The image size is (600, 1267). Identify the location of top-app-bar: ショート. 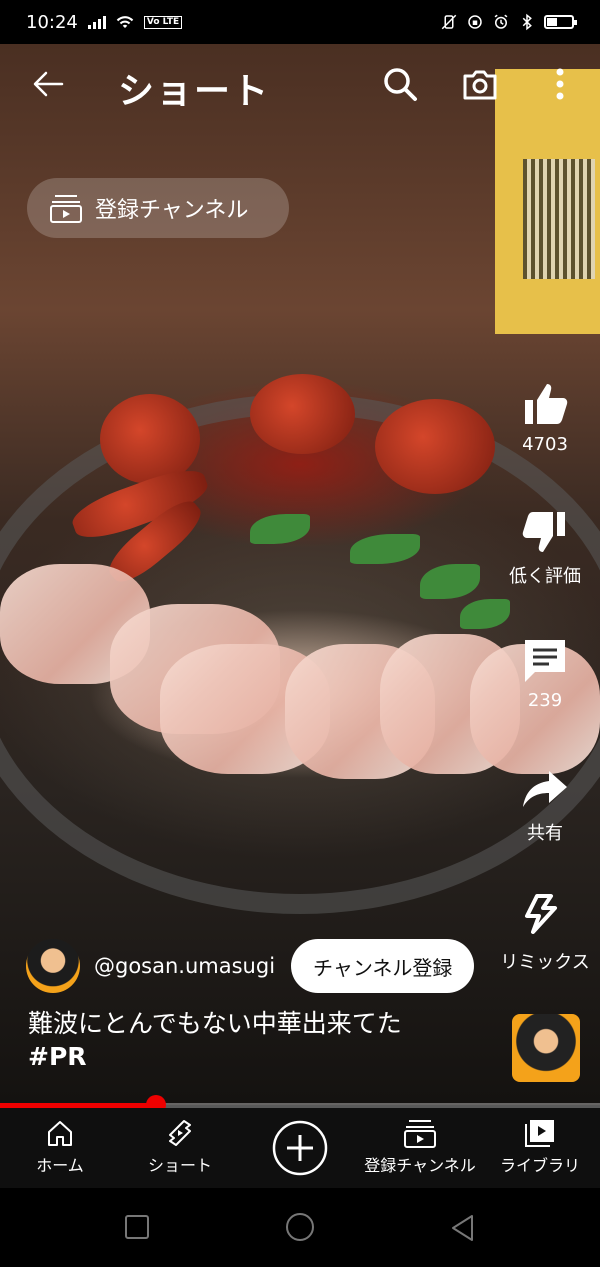
(300, 86).